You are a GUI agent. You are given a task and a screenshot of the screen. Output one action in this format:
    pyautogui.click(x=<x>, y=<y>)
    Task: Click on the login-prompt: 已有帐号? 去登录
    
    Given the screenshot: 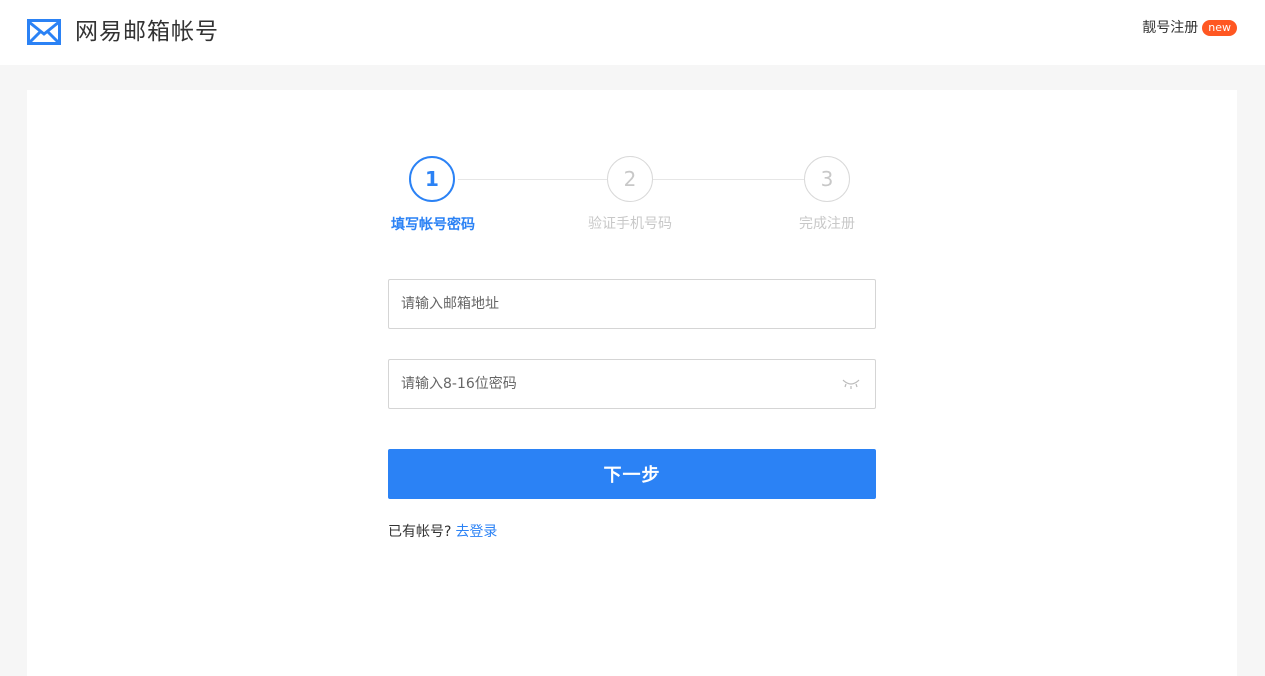 What is the action you would take?
    pyautogui.click(x=442, y=532)
    